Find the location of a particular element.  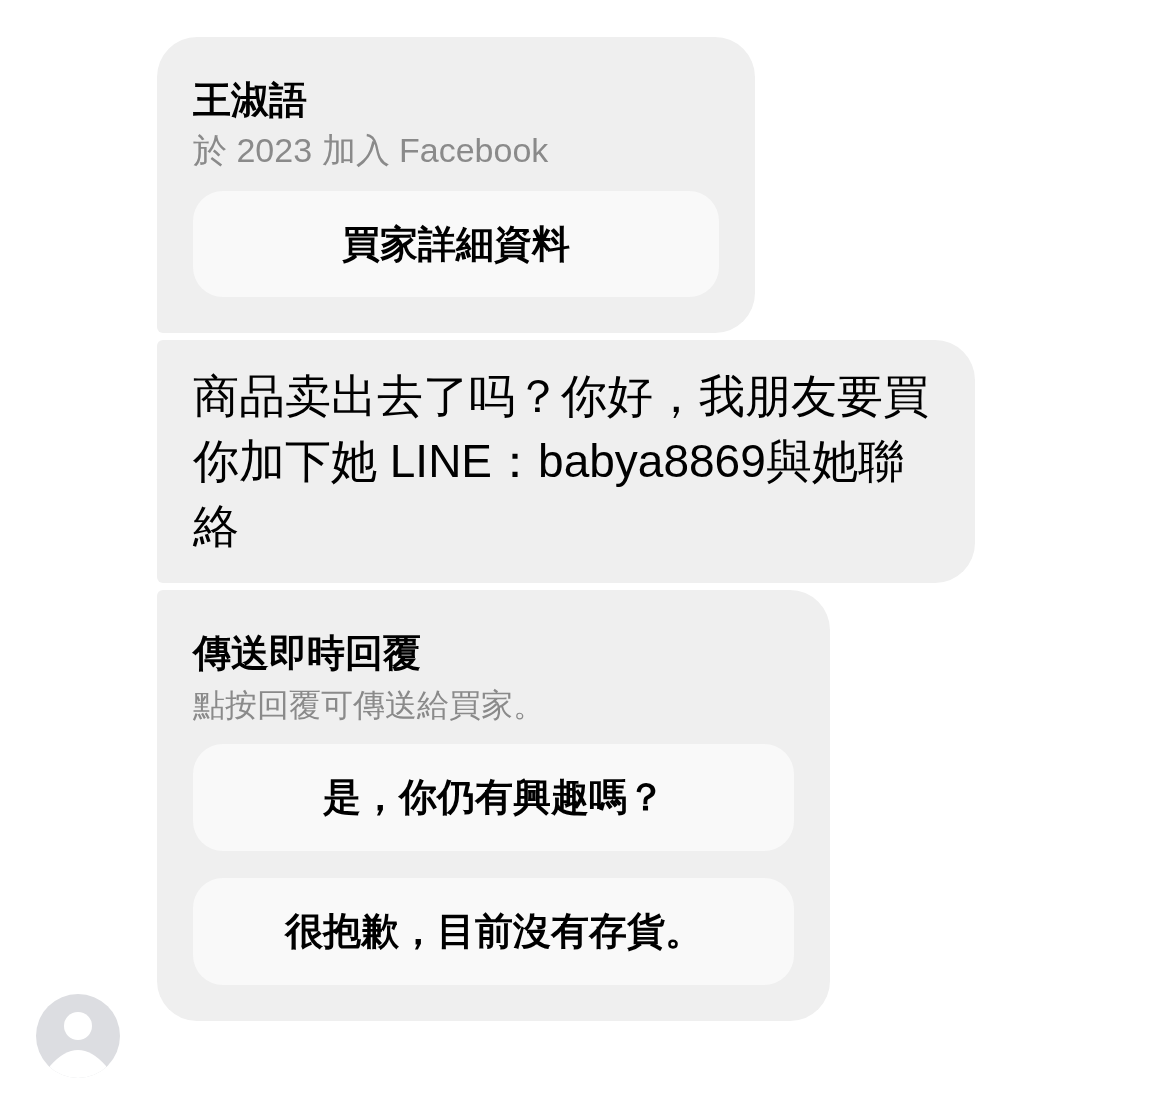

message-text: 商品卖出去了吗？你好，我朋友要買你加下她 LINE：babya8869與她聯絡 is located at coordinates (561, 461).